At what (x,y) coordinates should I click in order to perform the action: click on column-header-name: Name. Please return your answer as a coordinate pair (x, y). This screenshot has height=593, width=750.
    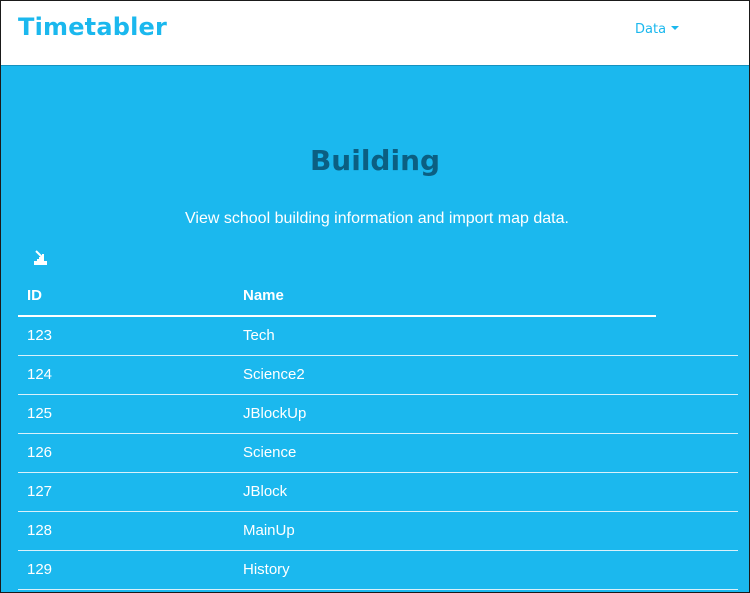
    Looking at the image, I should click on (263, 295).